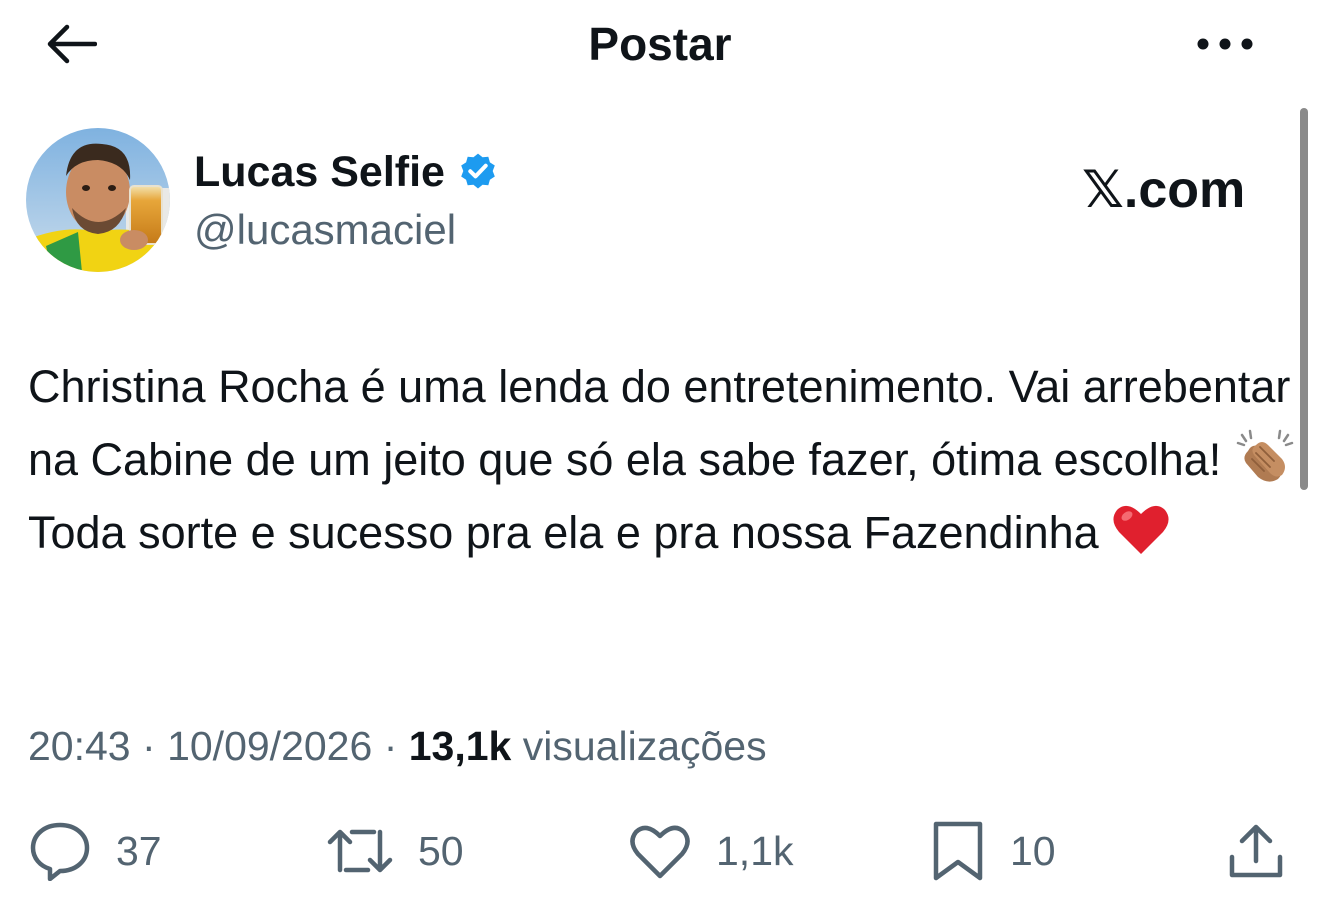 Image resolution: width=1320 pixels, height=918 pixels. I want to click on share-button, so click(1256, 851).